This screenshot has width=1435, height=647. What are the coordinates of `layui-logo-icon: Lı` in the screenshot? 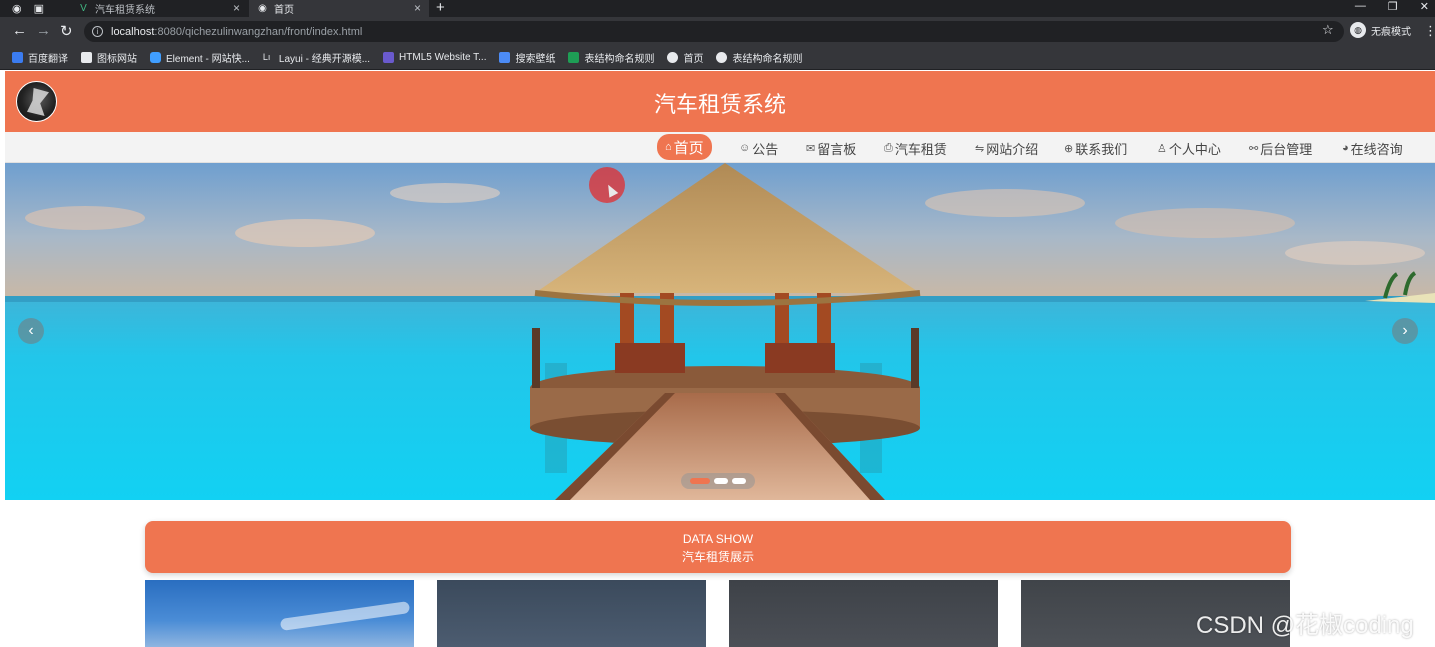 It's located at (266, 56).